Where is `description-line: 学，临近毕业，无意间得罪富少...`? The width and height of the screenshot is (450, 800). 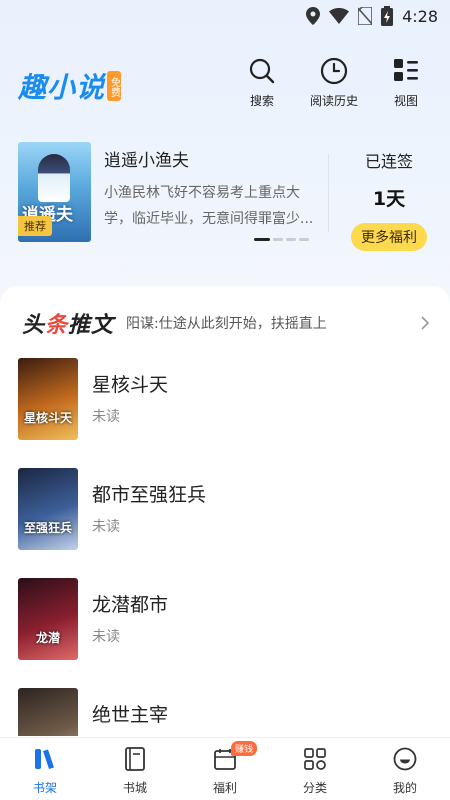
description-line: 学，临近毕业，无意间得罪富少... is located at coordinates (209, 219).